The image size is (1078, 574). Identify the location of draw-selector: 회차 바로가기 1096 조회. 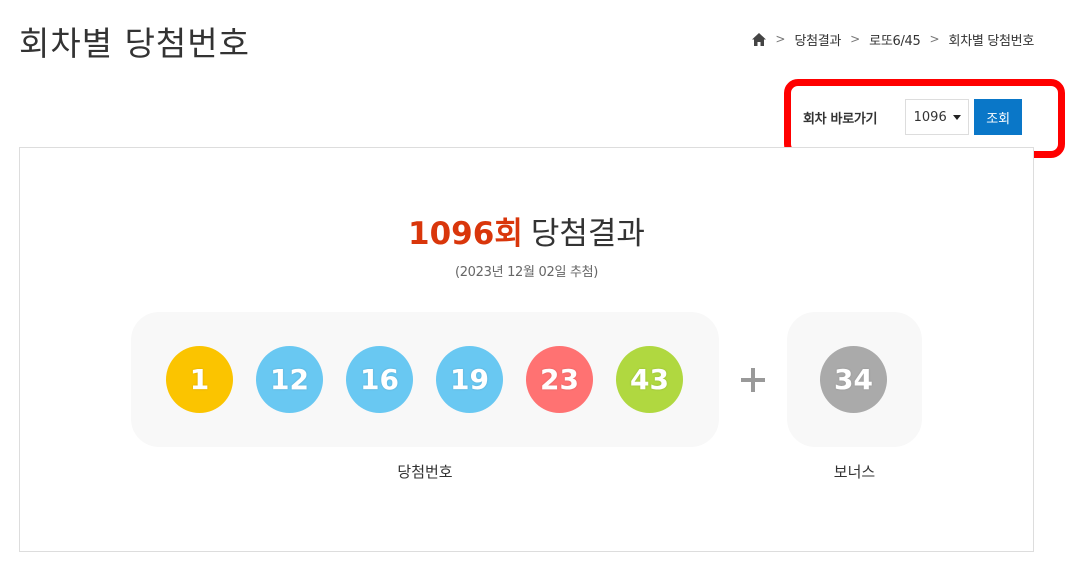
(913, 117).